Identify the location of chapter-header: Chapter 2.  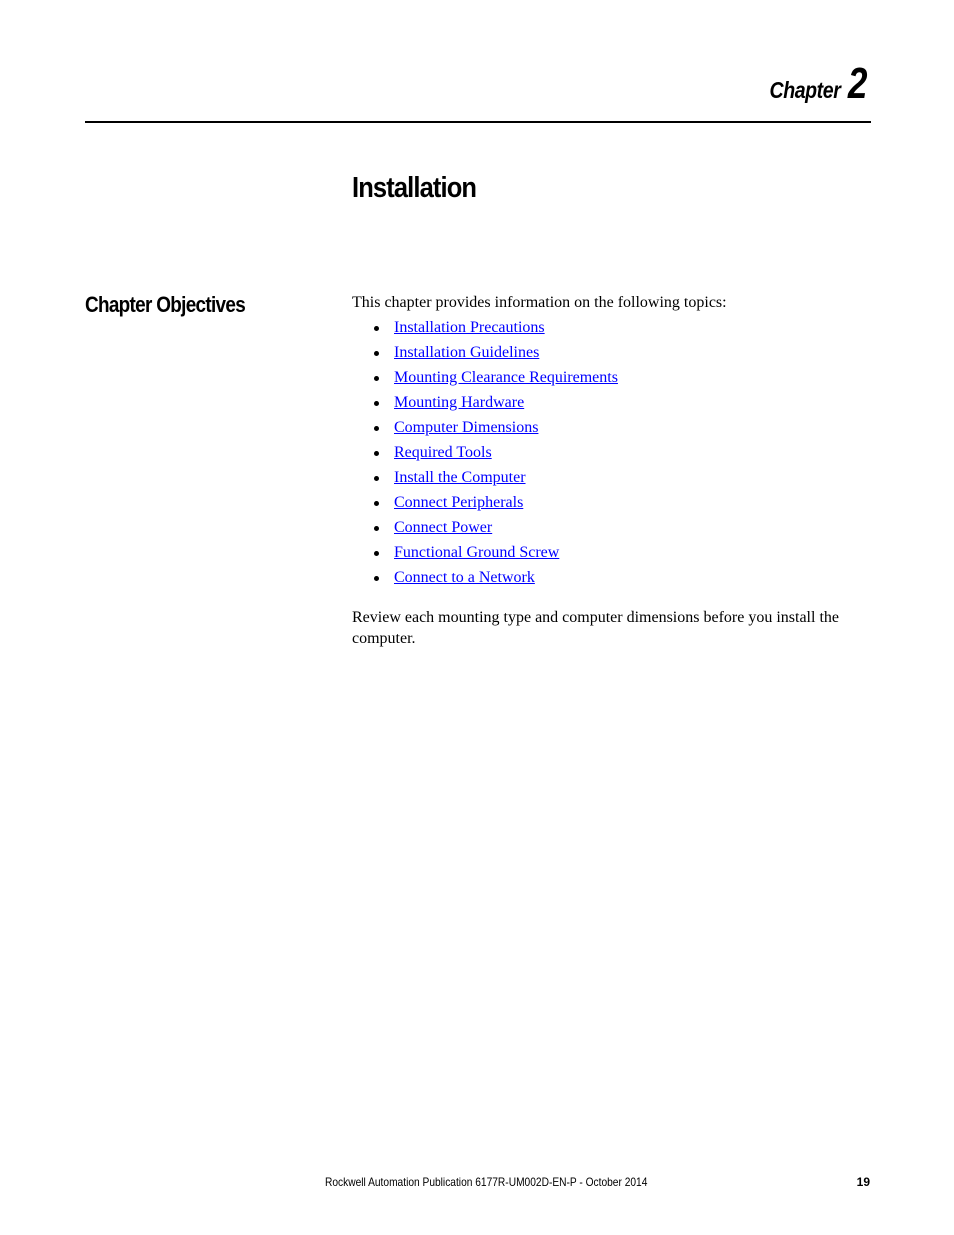
(812, 84).